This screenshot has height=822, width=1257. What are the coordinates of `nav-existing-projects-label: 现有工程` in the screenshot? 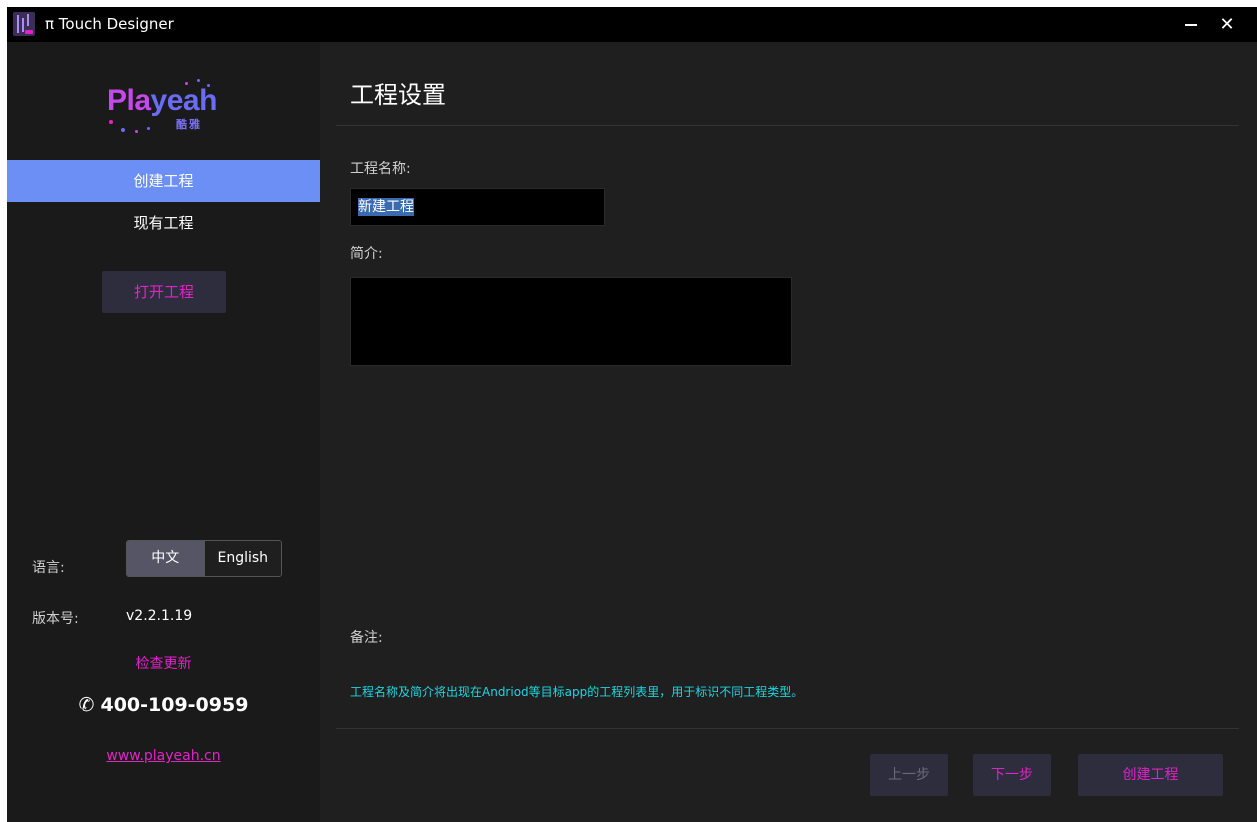 It's located at (163, 223).